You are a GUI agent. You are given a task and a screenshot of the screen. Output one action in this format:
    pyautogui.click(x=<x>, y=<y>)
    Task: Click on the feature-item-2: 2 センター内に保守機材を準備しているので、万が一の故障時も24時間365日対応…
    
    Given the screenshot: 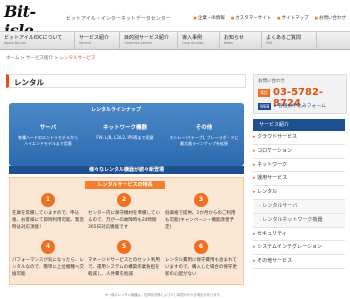 What is the action you would take?
    pyautogui.click(x=124, y=212)
    